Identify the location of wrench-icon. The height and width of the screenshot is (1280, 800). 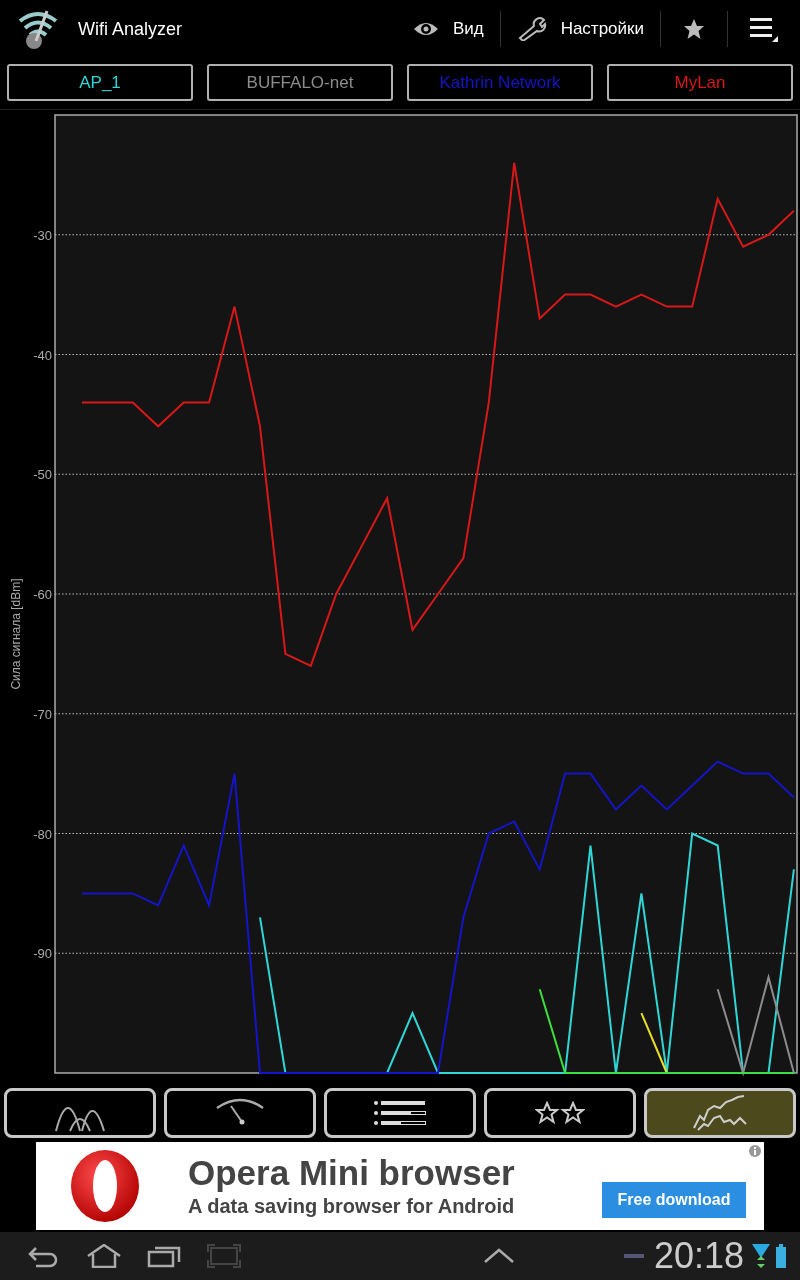
(531, 29).